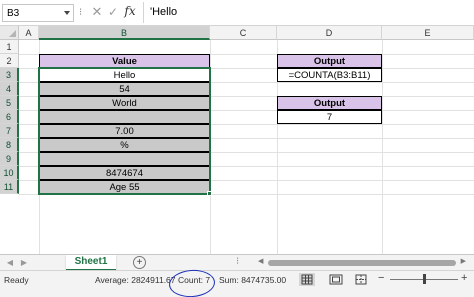 Image resolution: width=474 pixels, height=297 pixels. I want to click on select-all-button, so click(9, 33).